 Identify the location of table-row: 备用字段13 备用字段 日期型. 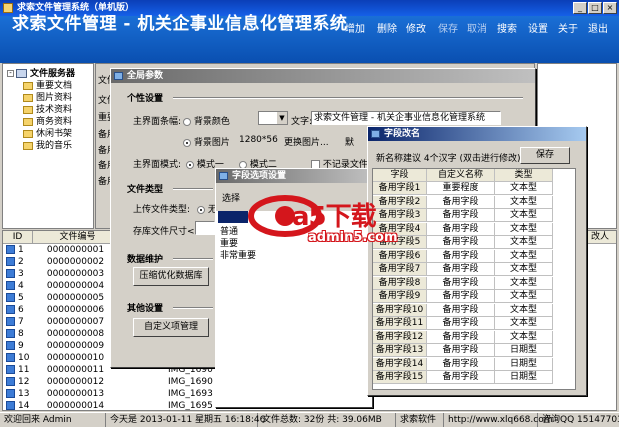
(463, 350).